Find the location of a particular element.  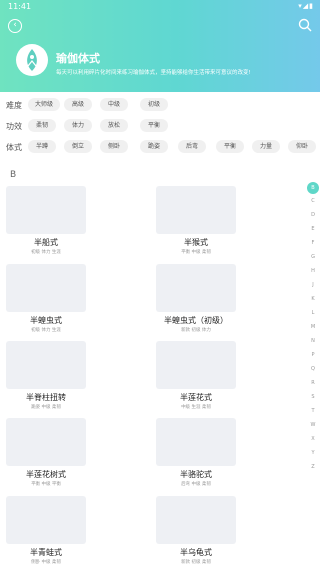

back-button: ‹ is located at coordinates (15, 26).